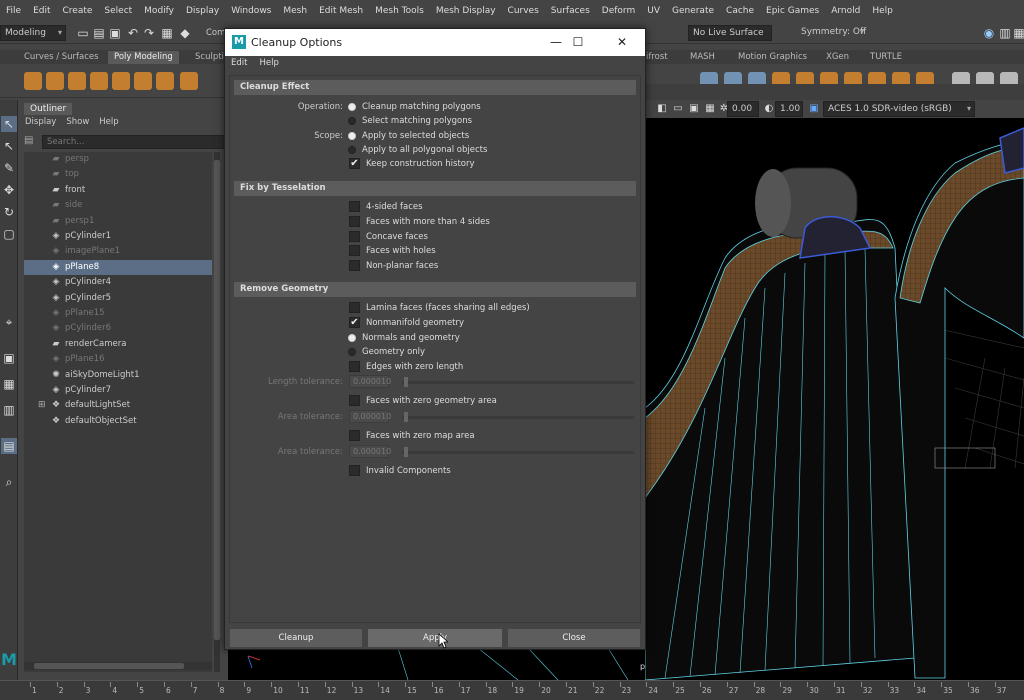 Image resolution: width=1024 pixels, height=700 pixels. I want to click on cylinder-icon, so click(77, 81).